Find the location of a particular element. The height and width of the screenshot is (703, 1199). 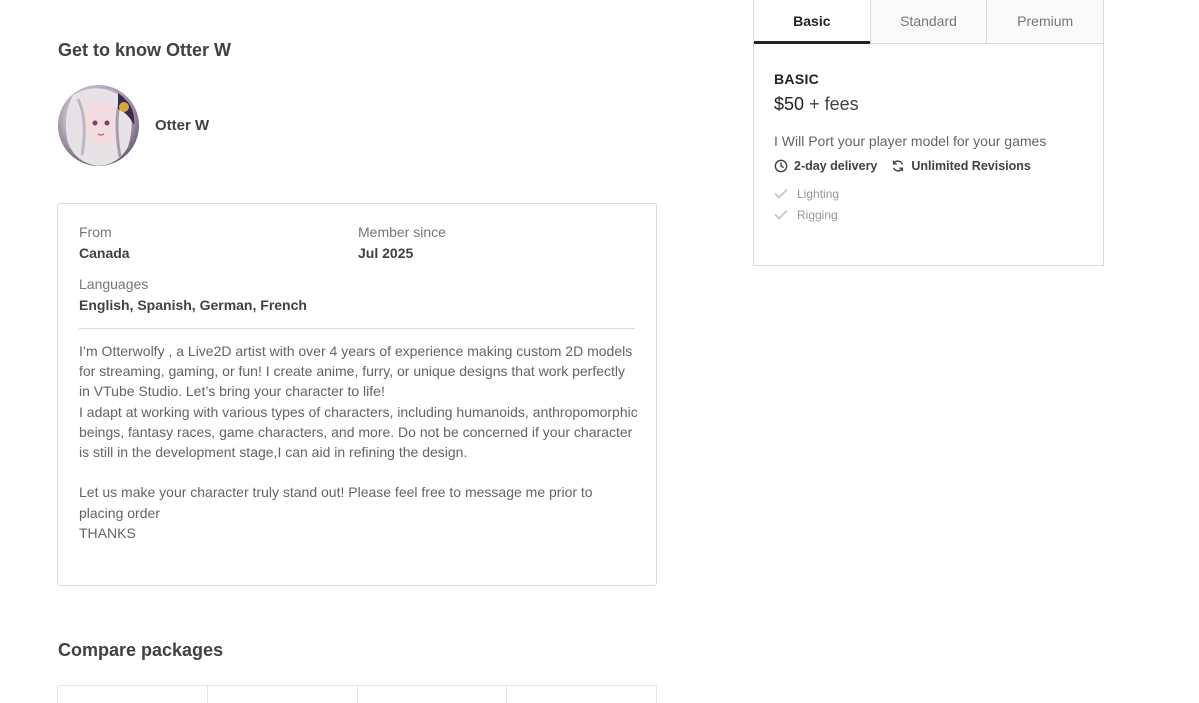

revisions-text: Unlimited Revisions is located at coordinates (971, 166).